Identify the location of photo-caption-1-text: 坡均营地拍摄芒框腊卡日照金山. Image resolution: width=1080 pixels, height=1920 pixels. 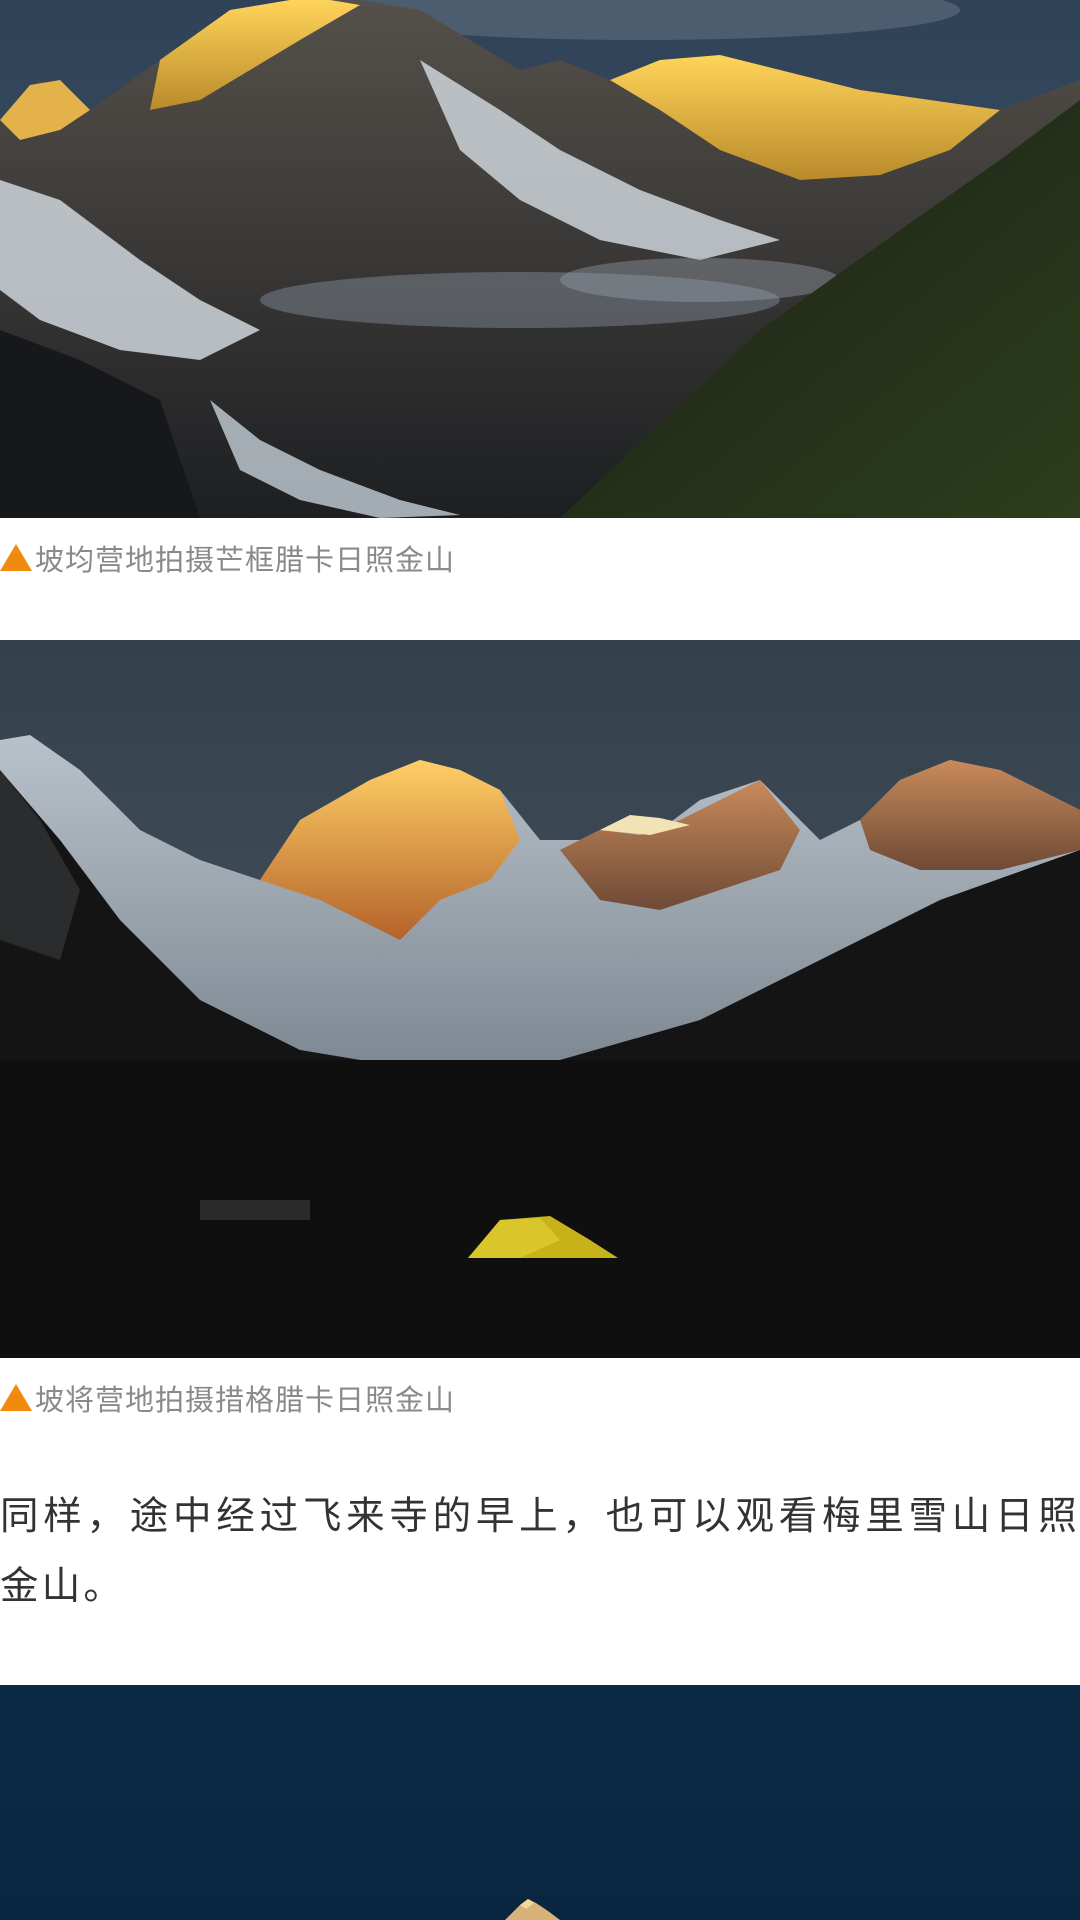
(245, 560).